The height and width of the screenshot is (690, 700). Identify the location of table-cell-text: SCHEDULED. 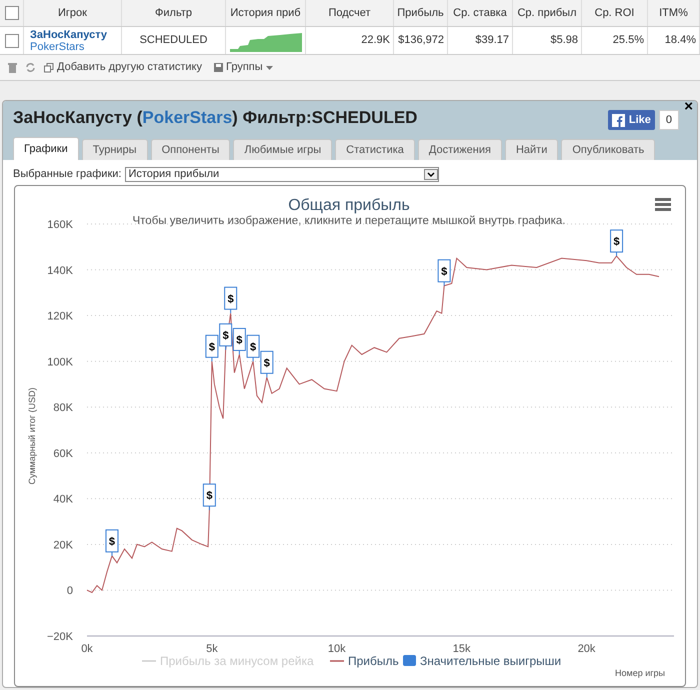
(174, 40).